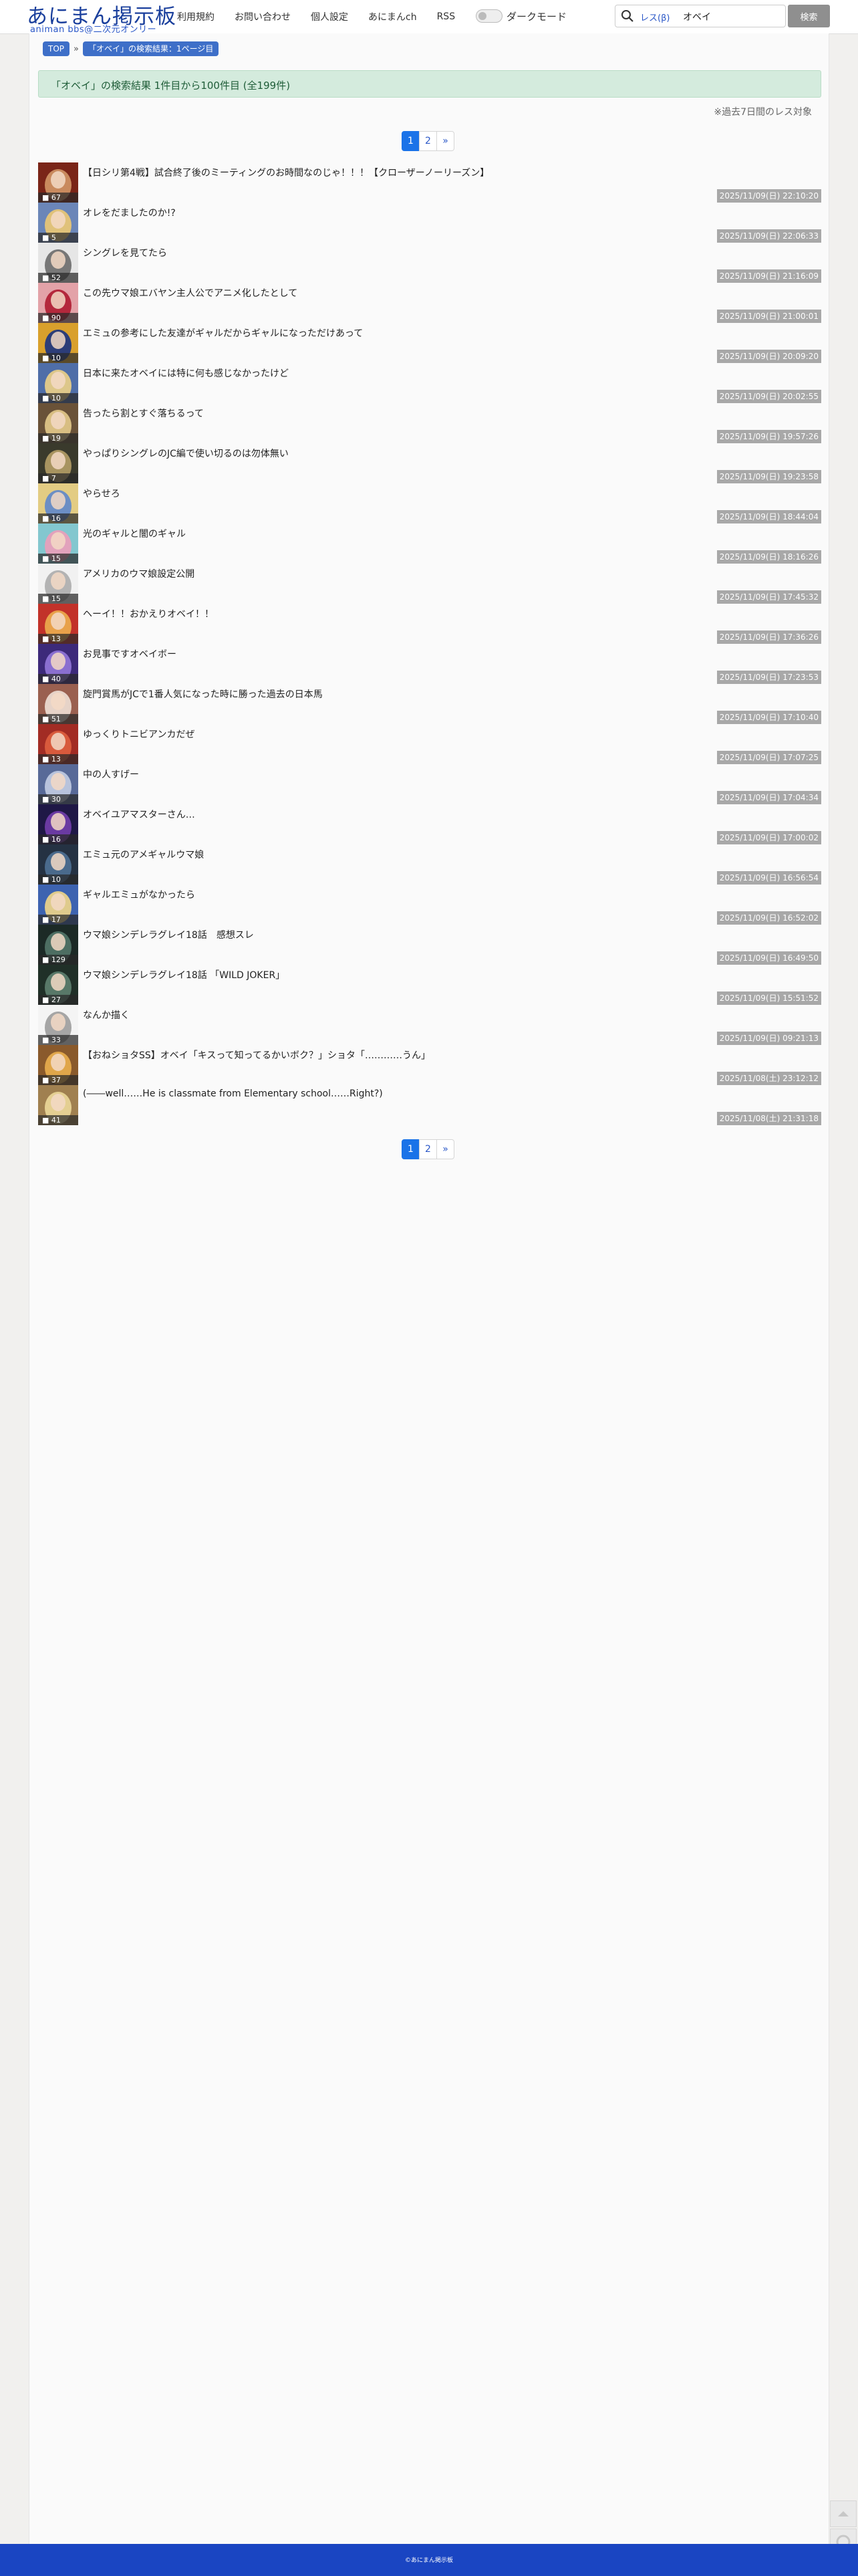 This screenshot has height=2576, width=858. I want to click on reply-count-badge: ■ 15, so click(58, 559).